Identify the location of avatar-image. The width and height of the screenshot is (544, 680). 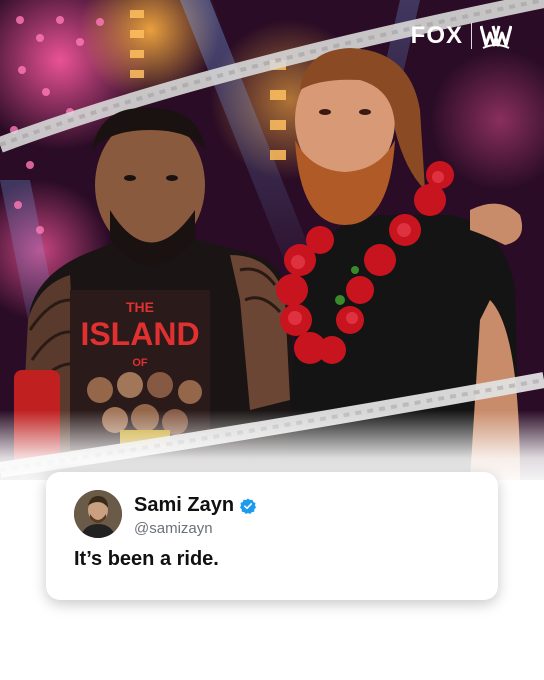
(98, 514).